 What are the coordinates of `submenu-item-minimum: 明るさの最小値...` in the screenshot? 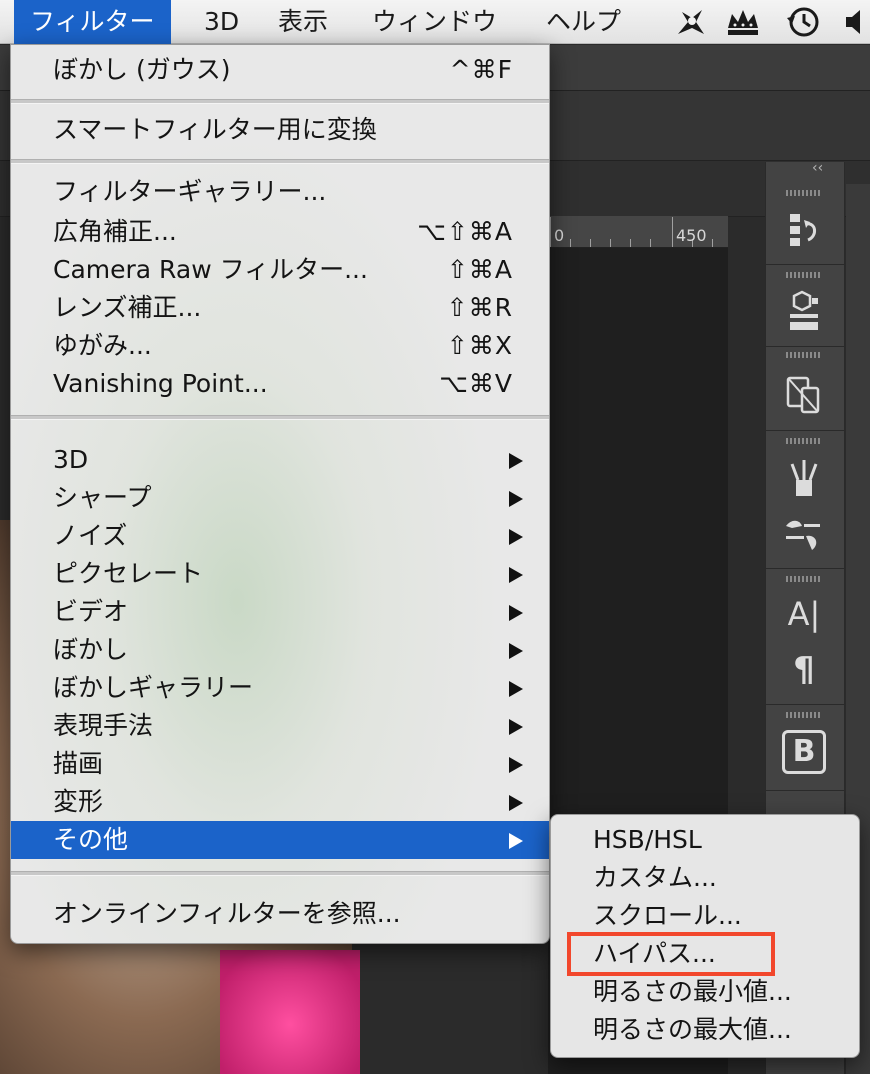 It's located at (705, 992).